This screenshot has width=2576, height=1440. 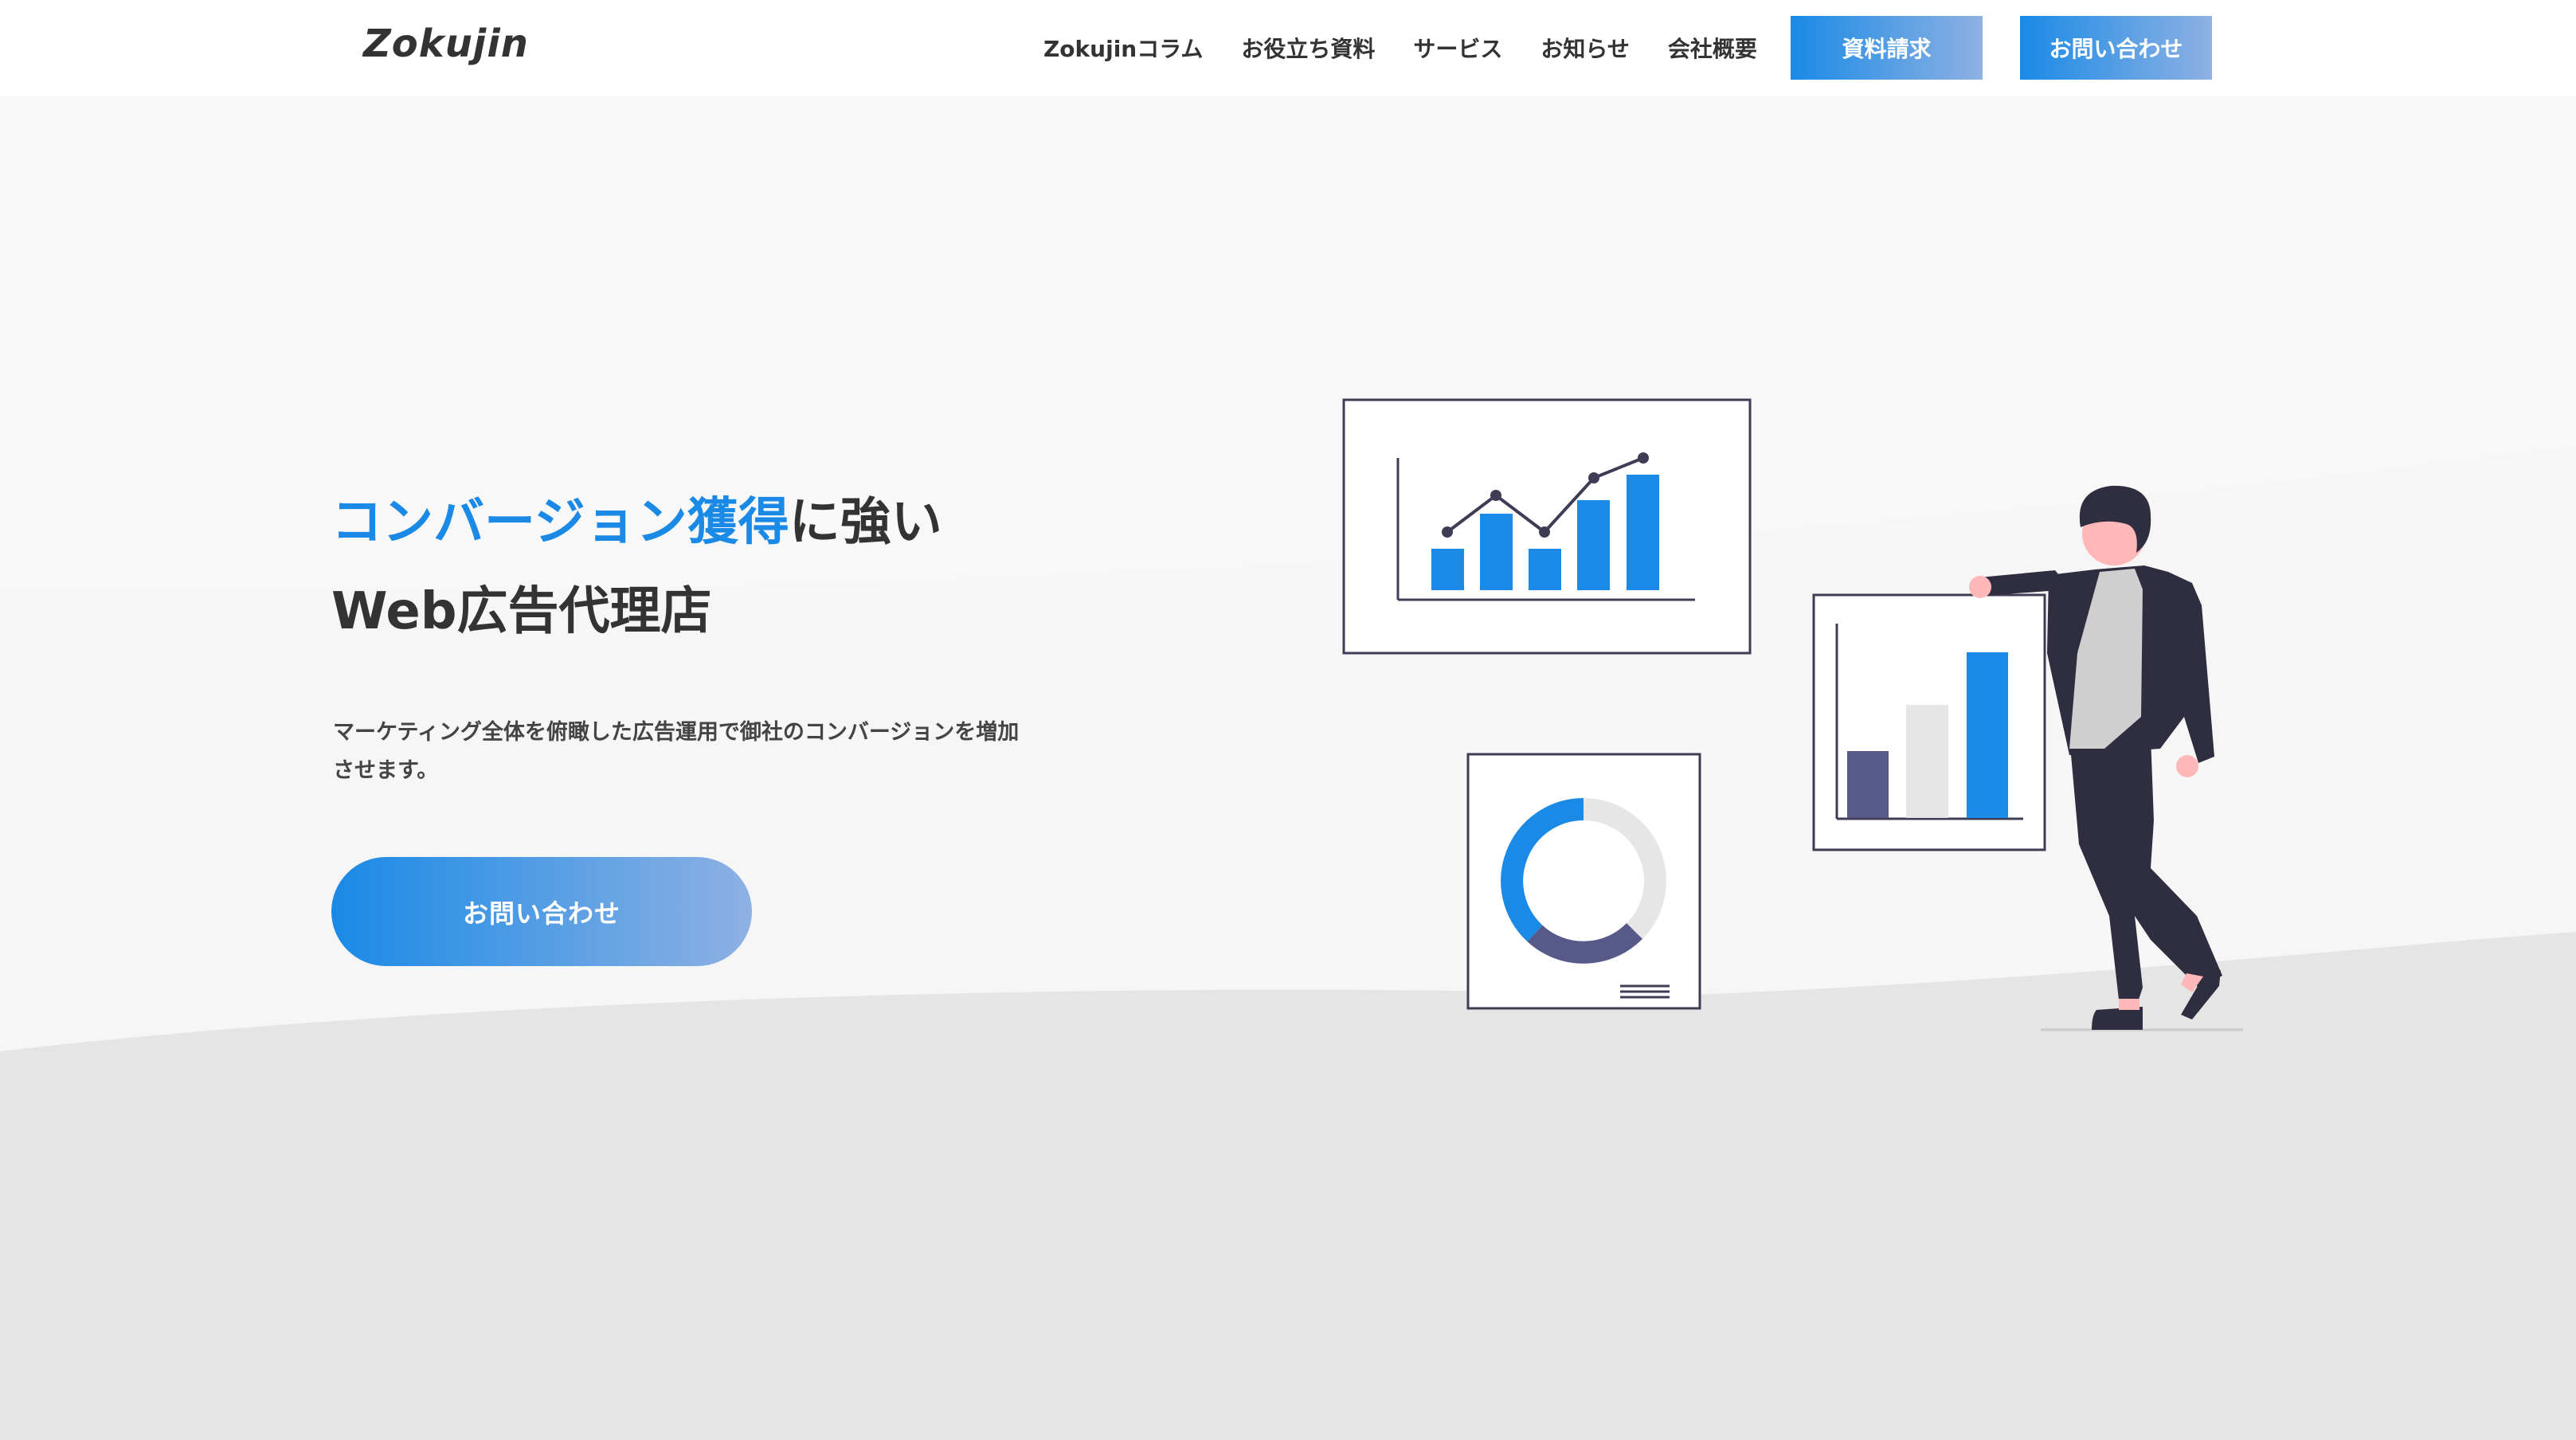 What do you see at coordinates (541, 911) in the screenshot?
I see `hero-contact-button: お問い合わせ` at bounding box center [541, 911].